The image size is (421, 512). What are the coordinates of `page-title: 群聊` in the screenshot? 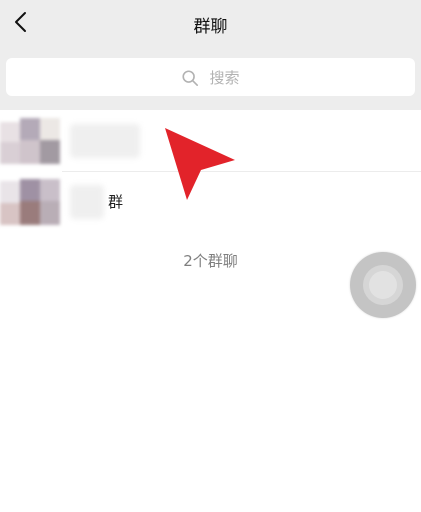 It's located at (210, 27).